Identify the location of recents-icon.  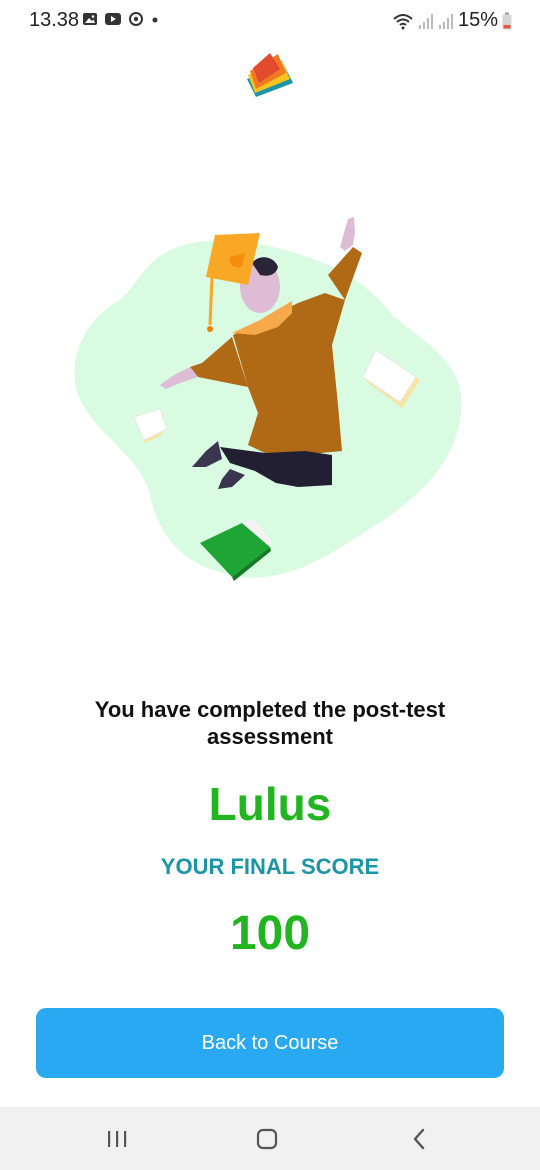
(117, 1138).